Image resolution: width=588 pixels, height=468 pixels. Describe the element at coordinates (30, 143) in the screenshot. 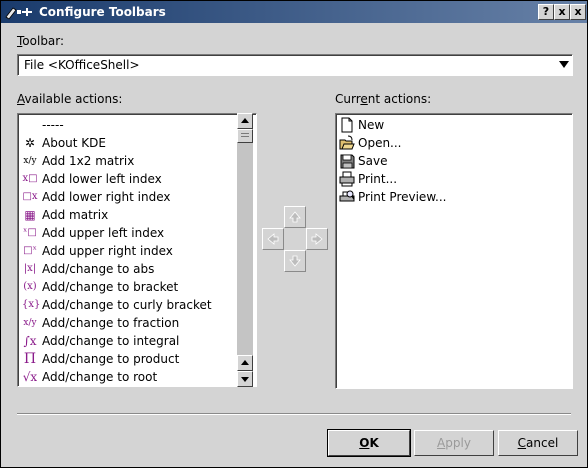

I see `kde-gear-icon: ✲` at that location.